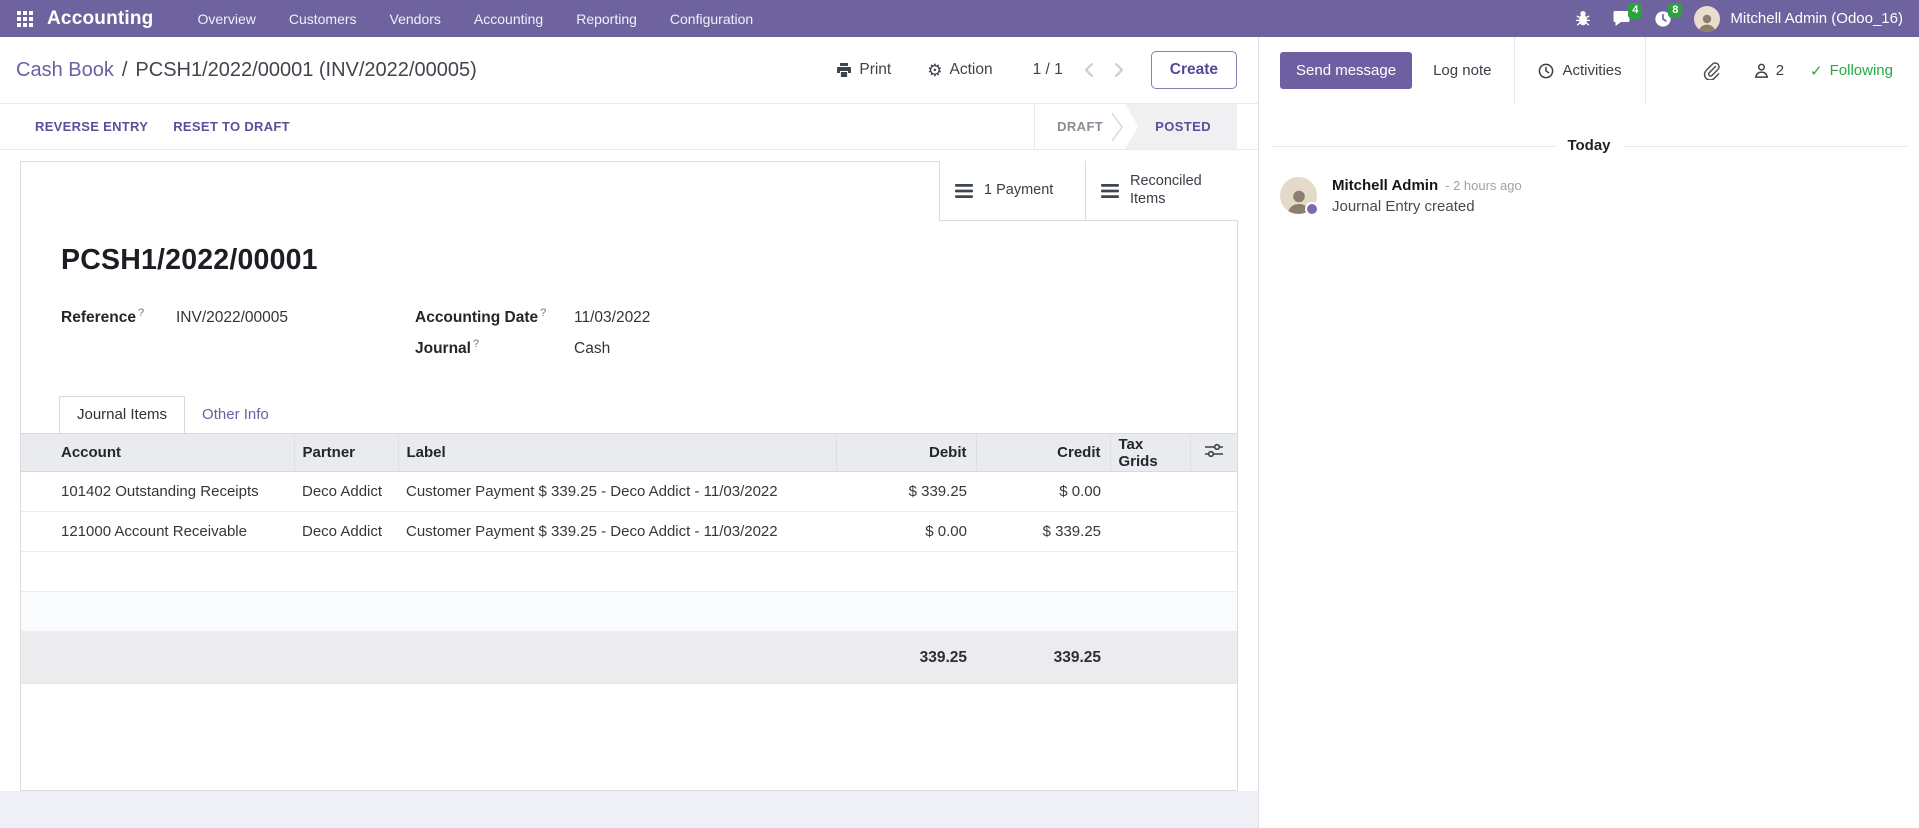 Image resolution: width=1919 pixels, height=828 pixels. I want to click on menu-overview: Overview, so click(227, 19).